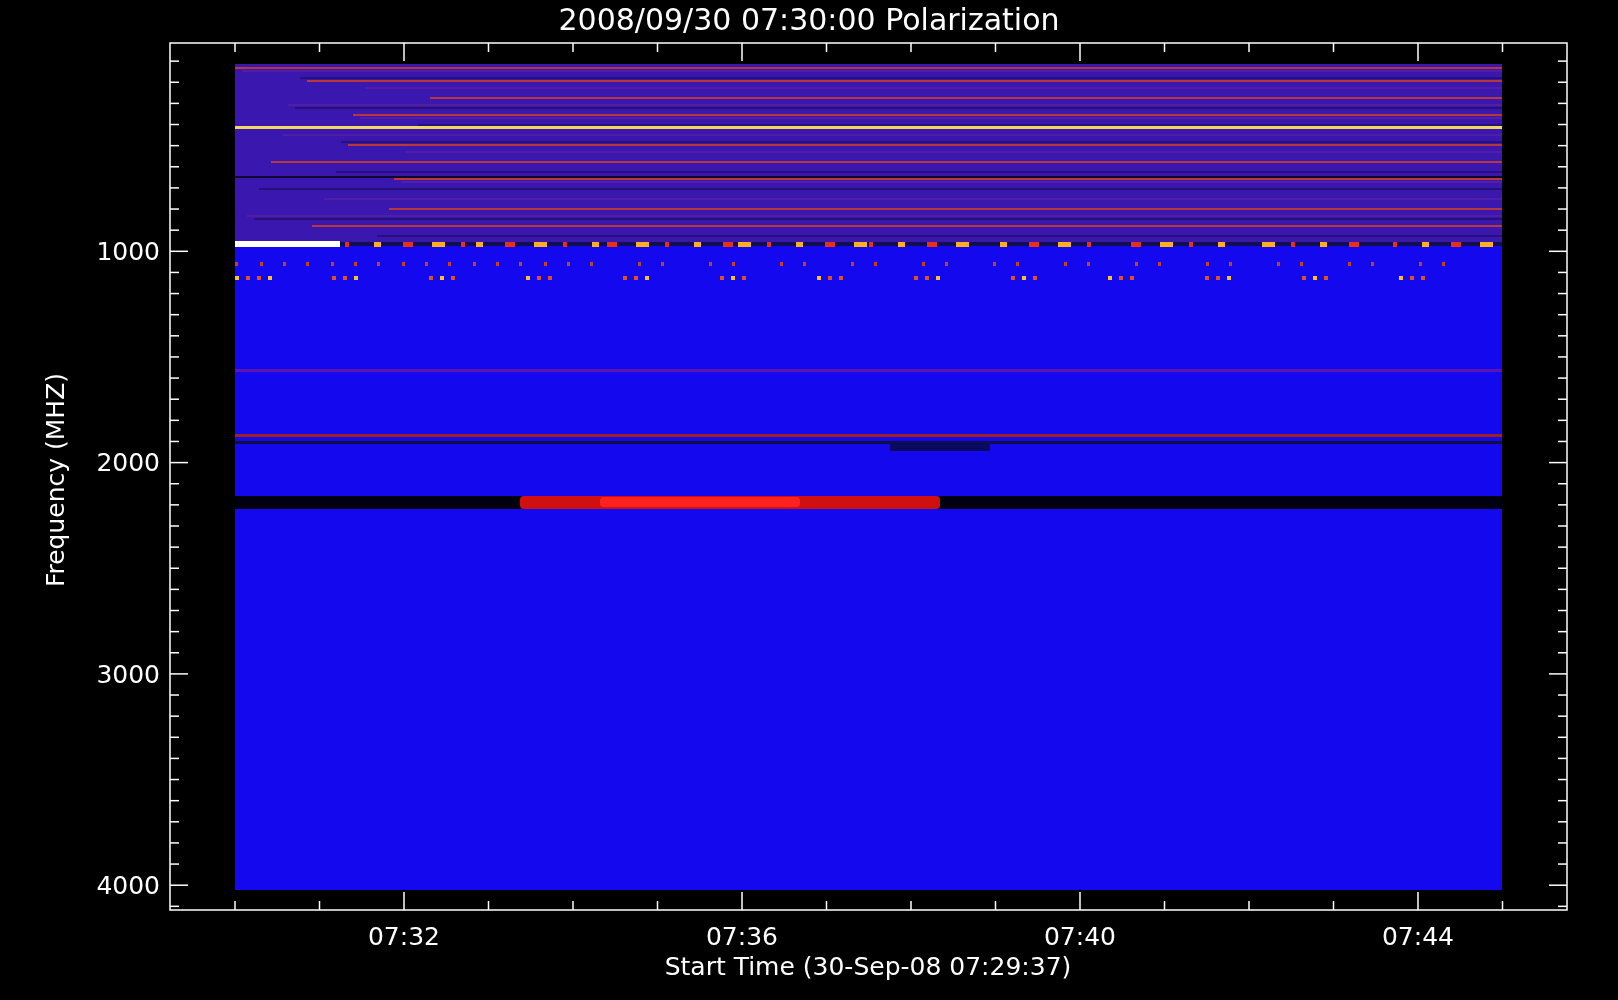  I want to click on y-tick-label: 1000, so click(128, 251).